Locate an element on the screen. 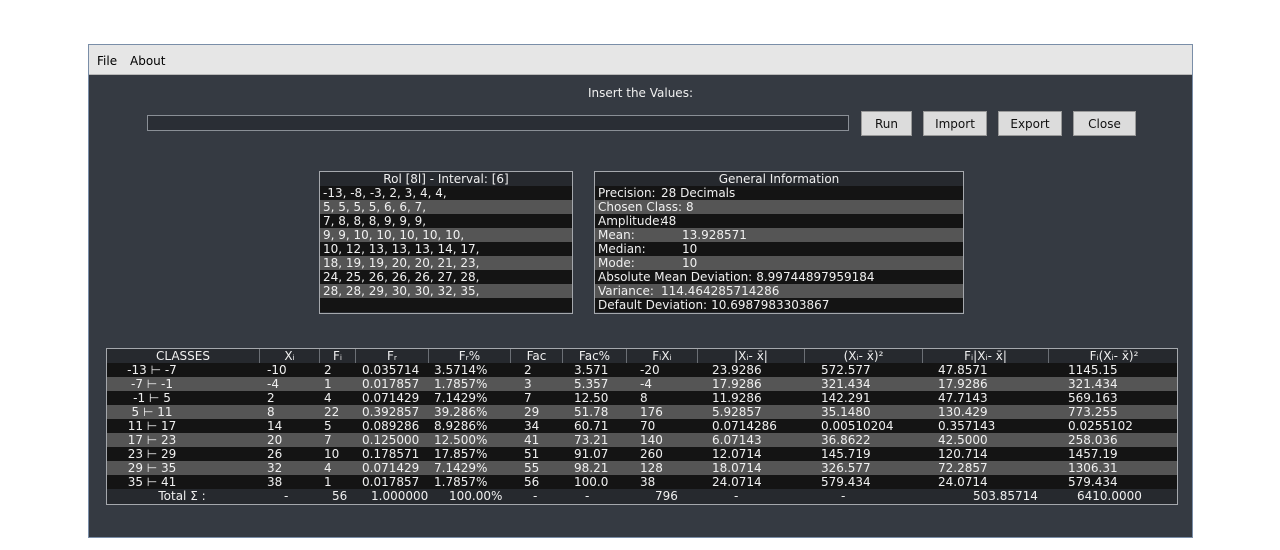 This screenshot has height=550, width=1280. table-cell: 4 is located at coordinates (328, 468).